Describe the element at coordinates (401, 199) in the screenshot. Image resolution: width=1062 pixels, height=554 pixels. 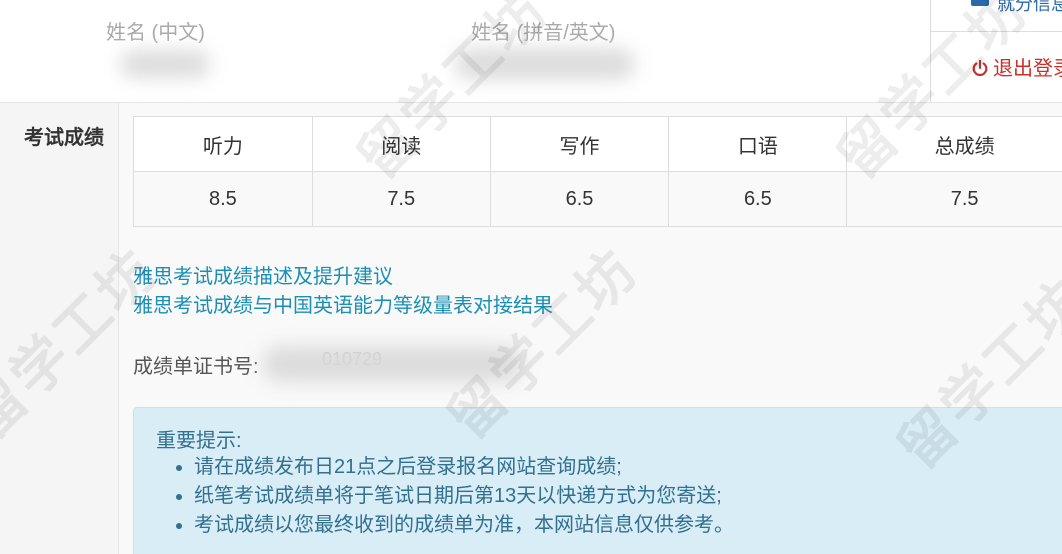
I see `score-reading: 7.5` at that location.